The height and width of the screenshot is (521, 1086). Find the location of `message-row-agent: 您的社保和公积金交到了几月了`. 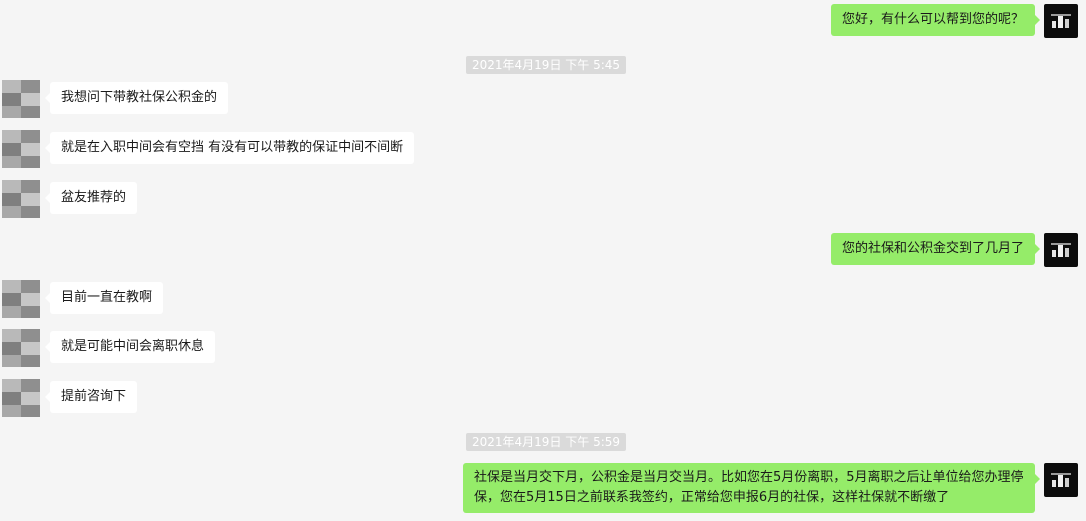

message-row-agent: 您的社保和公积金交到了几月了 is located at coordinates (954, 250).